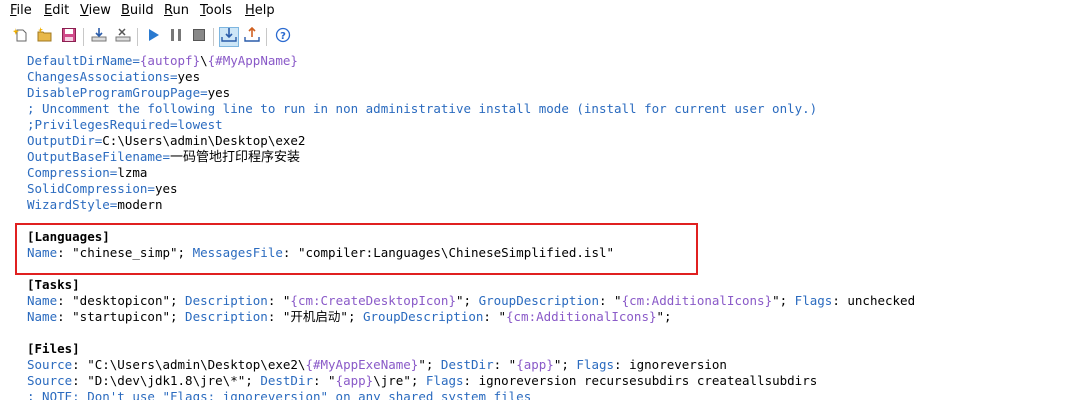 This screenshot has width=1068, height=400. I want to click on param-key: Name, so click(42, 316).